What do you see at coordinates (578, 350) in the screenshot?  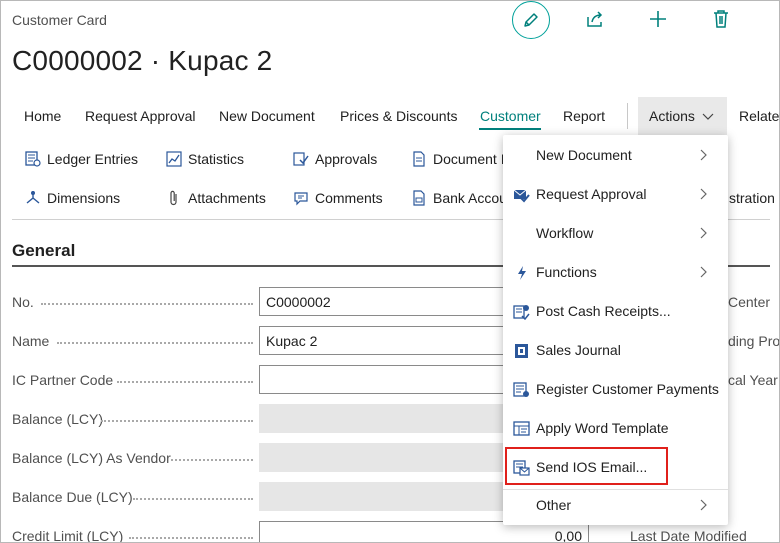 I see `menu-item-label: Sales Journal` at bounding box center [578, 350].